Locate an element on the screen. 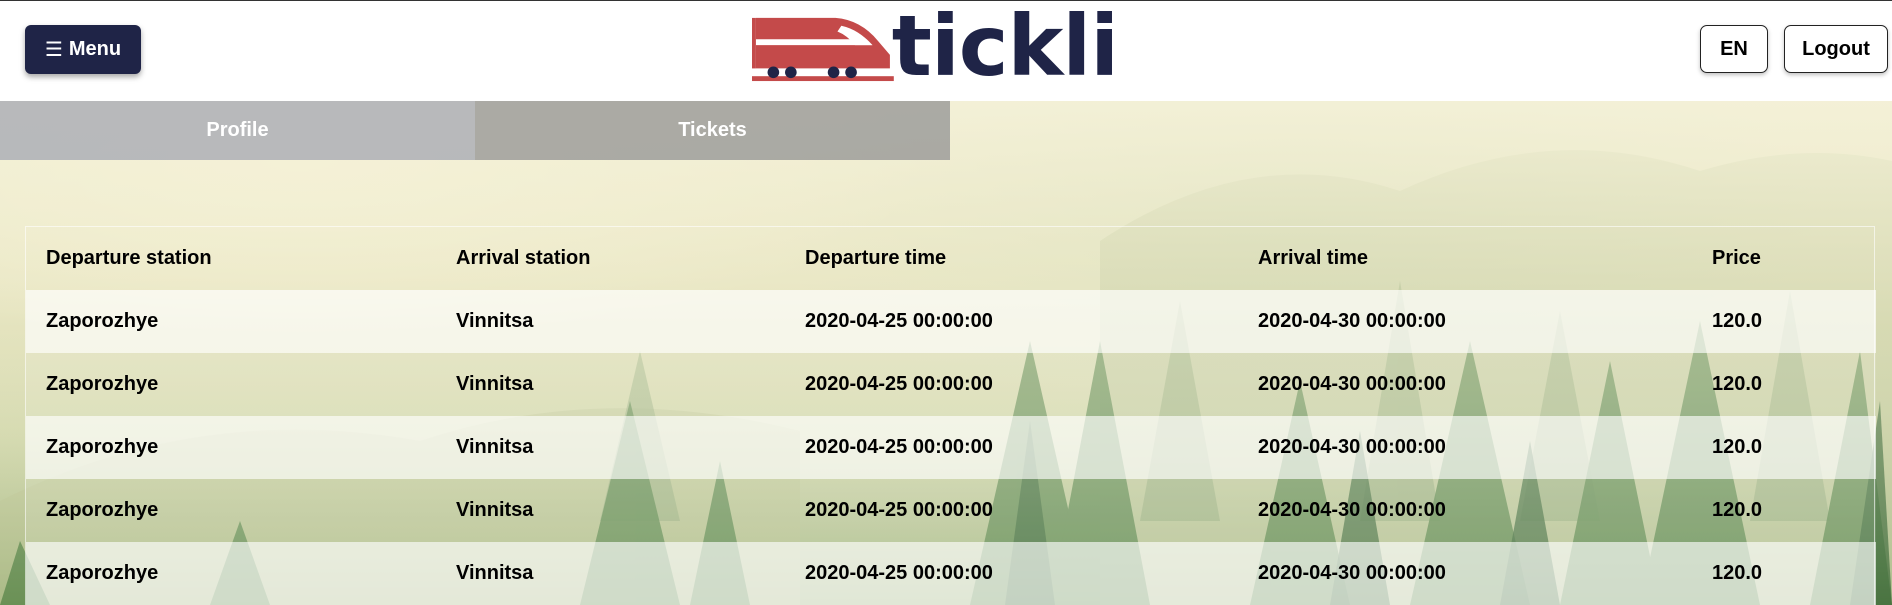 The height and width of the screenshot is (605, 1892). language-button: EN is located at coordinates (1734, 49).